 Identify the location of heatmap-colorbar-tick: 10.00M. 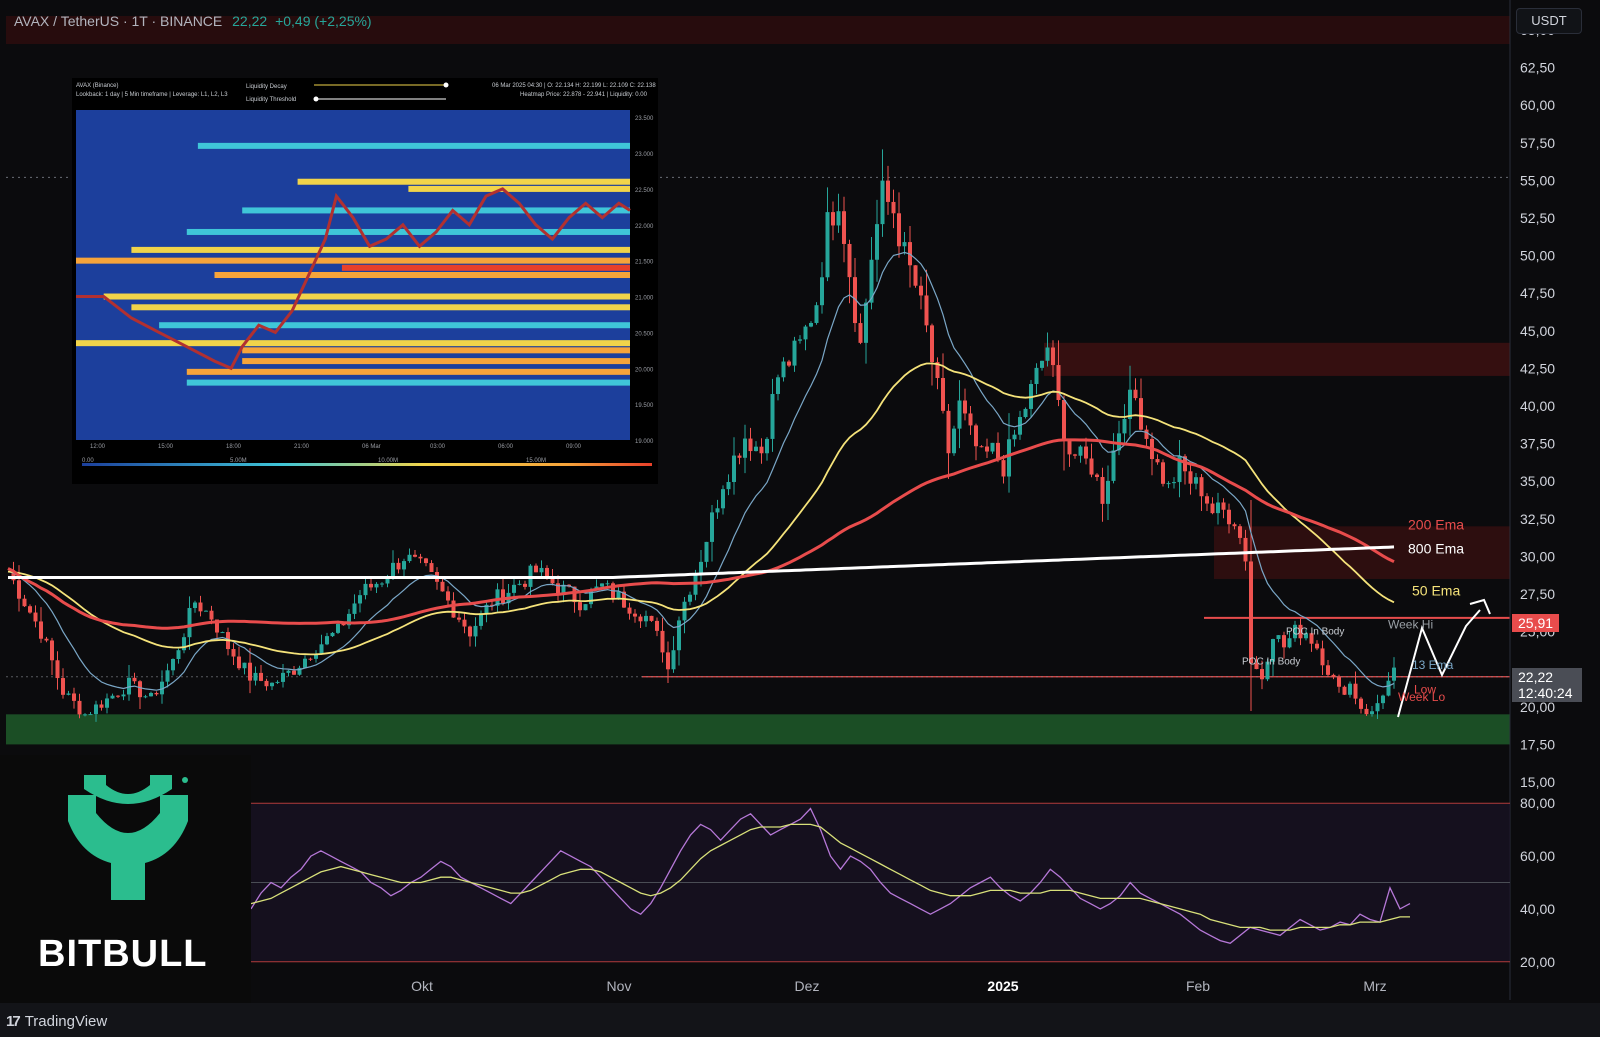
(388, 461).